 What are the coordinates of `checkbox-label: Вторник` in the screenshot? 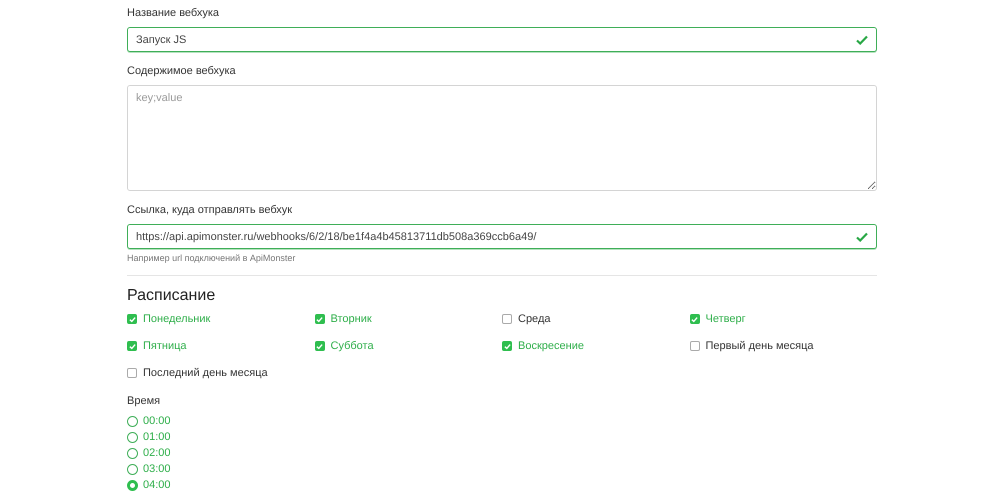 It's located at (351, 319).